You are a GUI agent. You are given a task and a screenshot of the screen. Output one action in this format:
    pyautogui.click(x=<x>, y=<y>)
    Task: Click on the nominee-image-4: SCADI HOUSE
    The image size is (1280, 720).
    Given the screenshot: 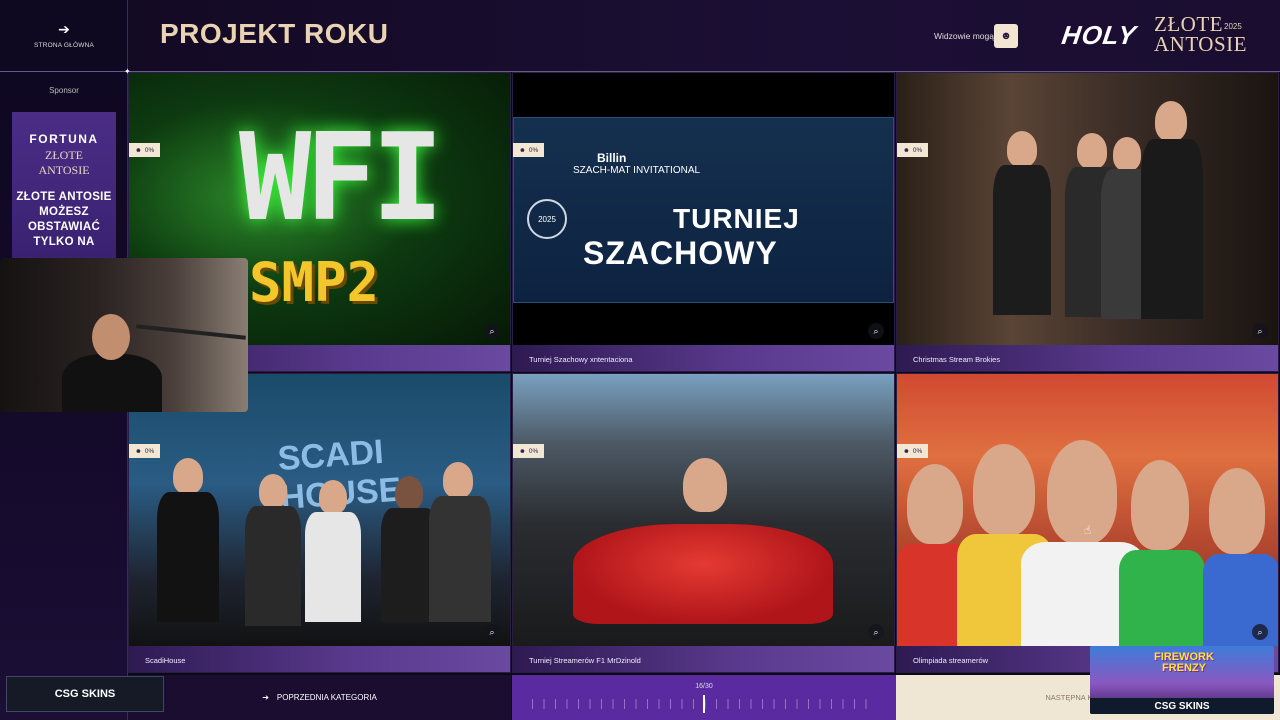 What is the action you would take?
    pyautogui.click(x=319, y=511)
    